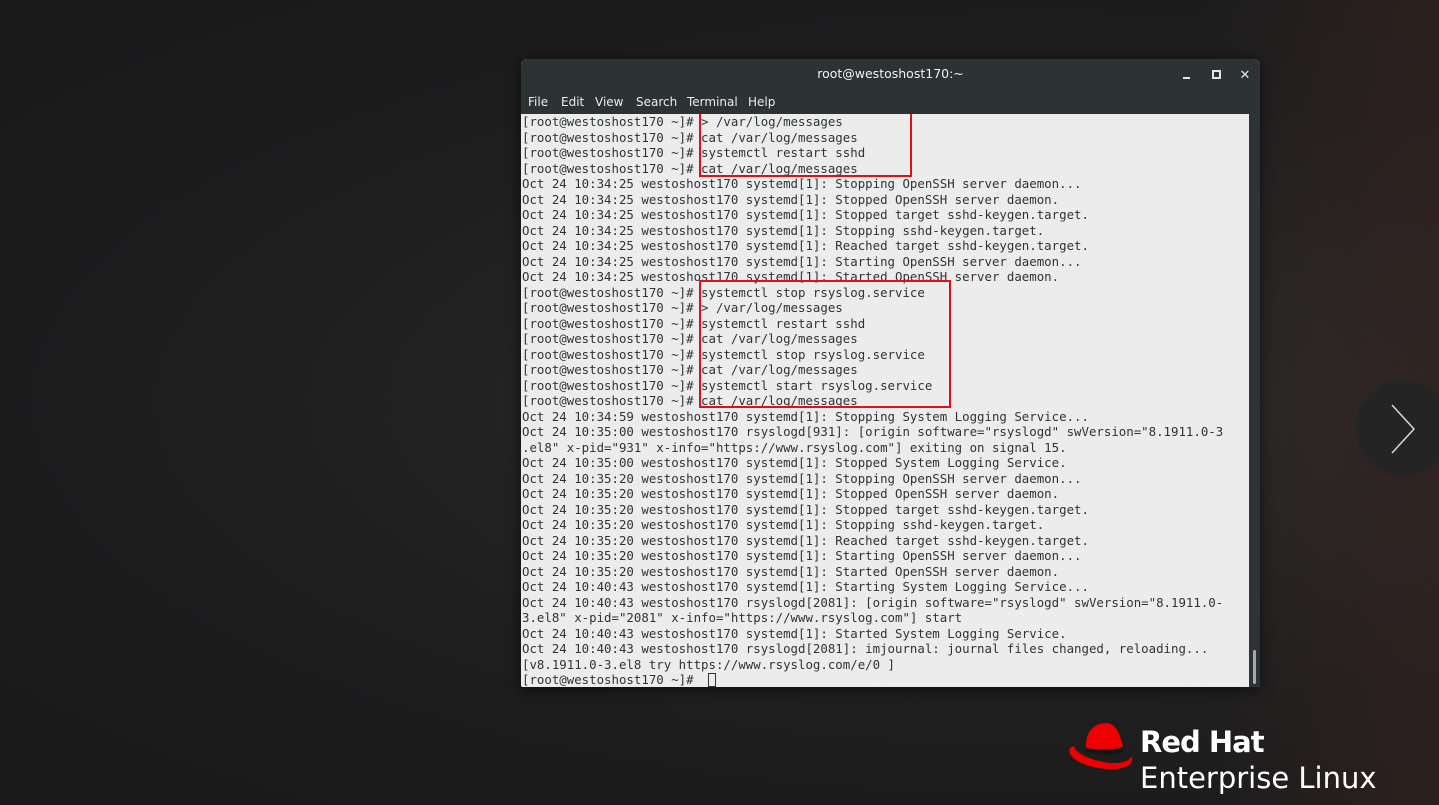  I want to click on terminal-cursor, so click(712, 680).